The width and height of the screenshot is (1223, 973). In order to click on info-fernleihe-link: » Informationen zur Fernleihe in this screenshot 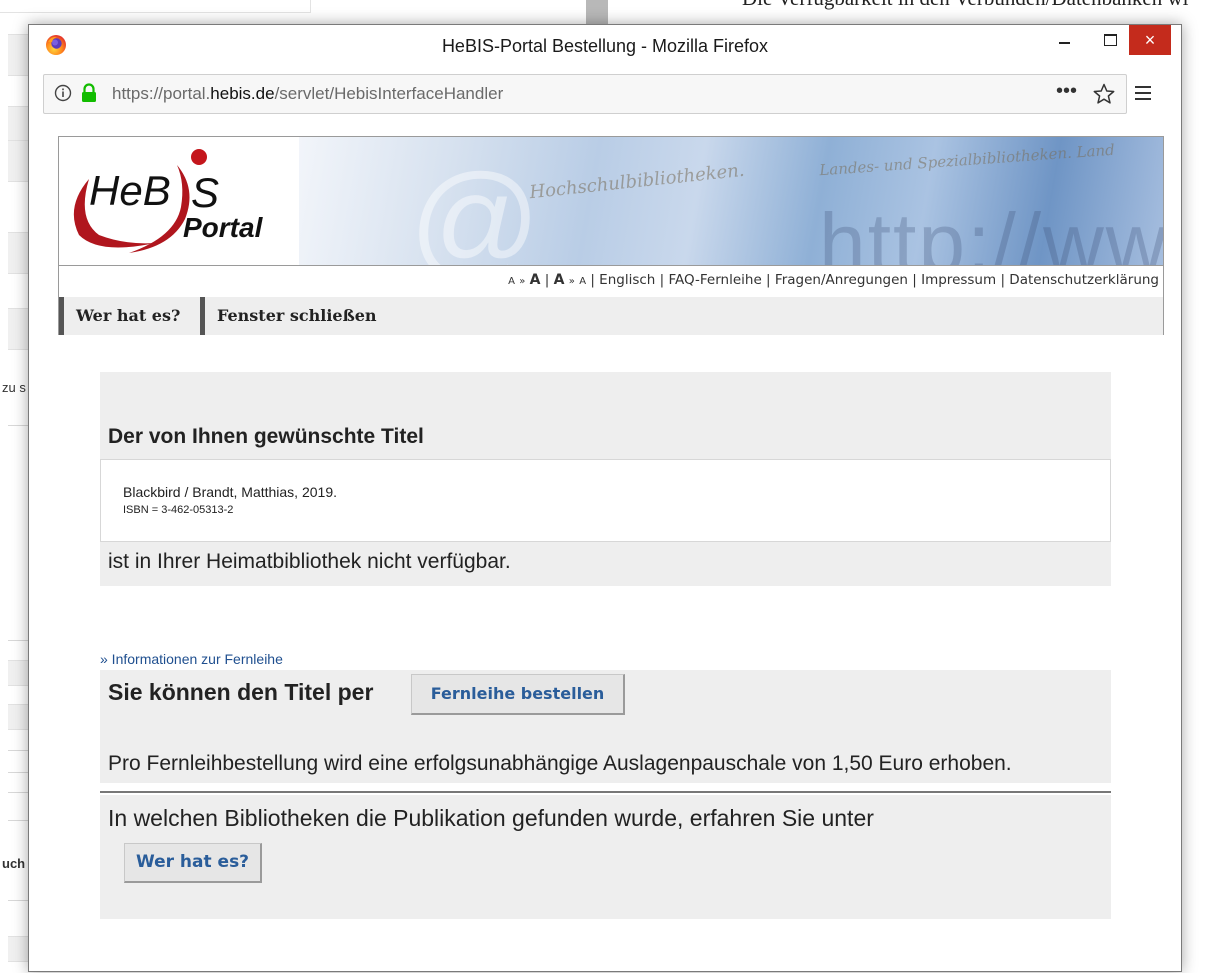, I will do `click(191, 659)`.